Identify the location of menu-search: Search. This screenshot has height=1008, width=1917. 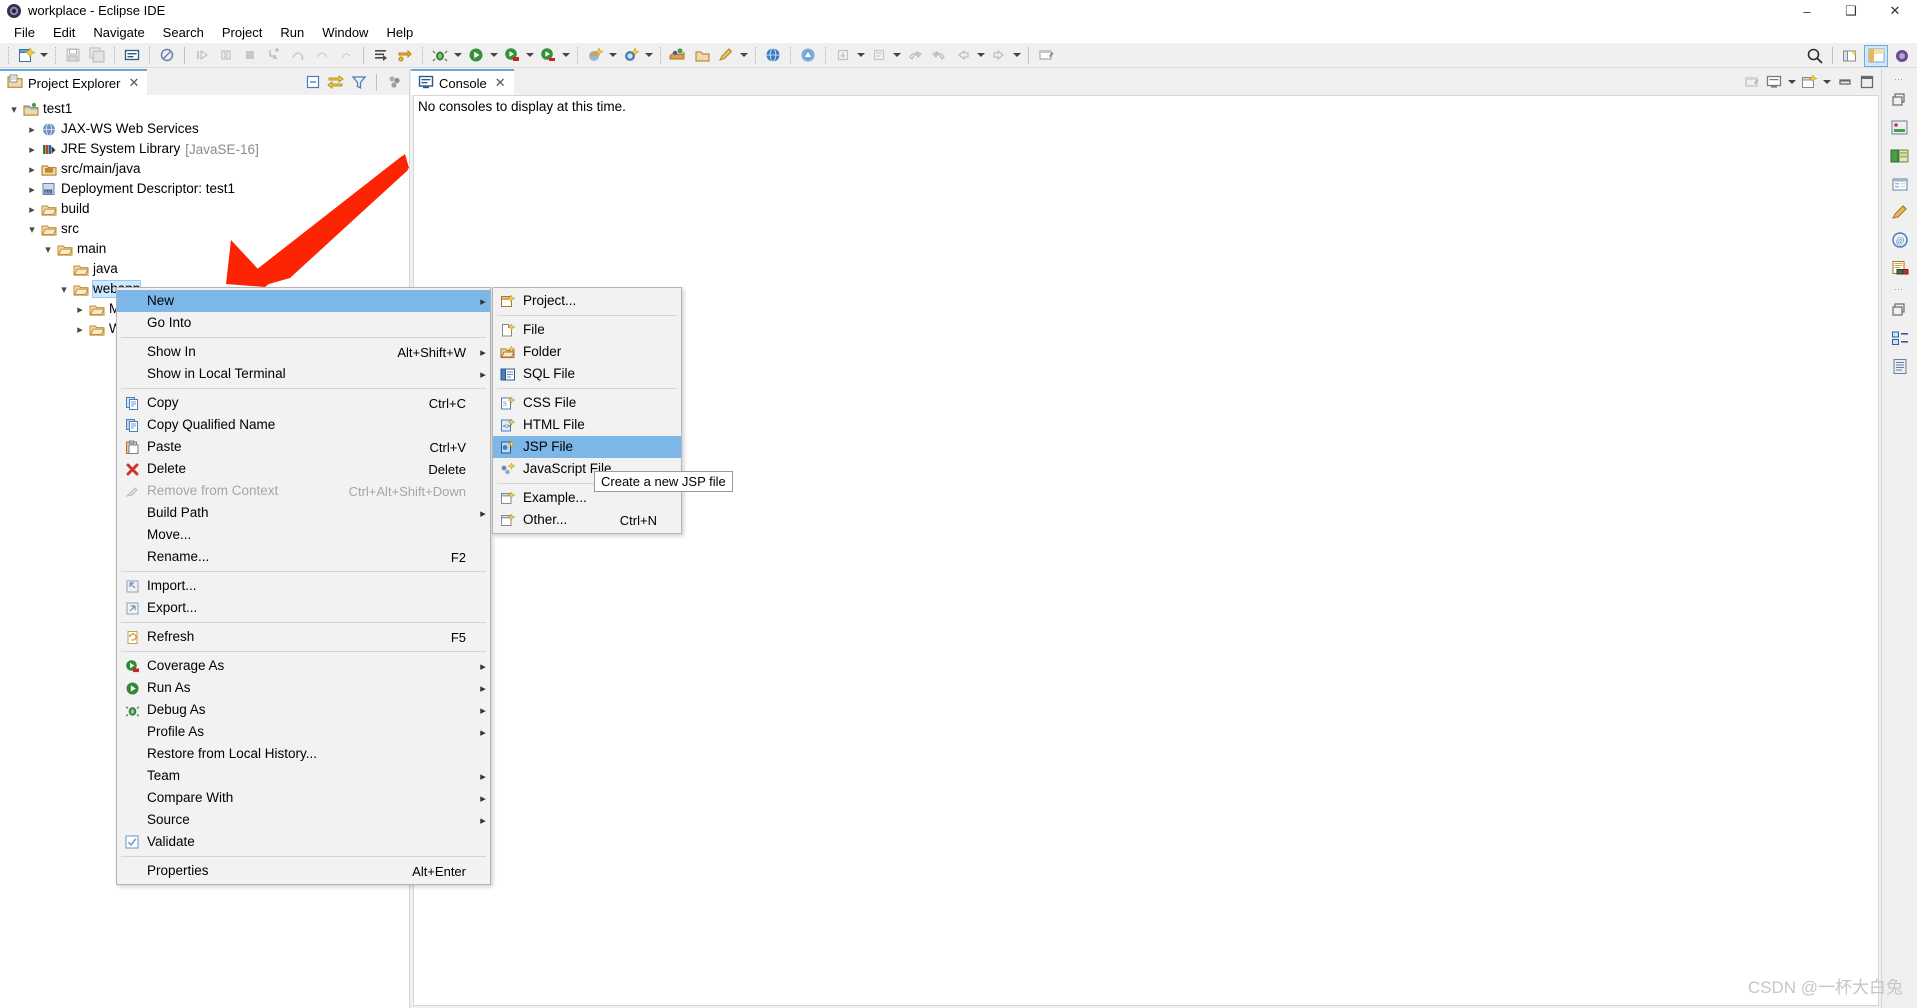
(183, 32).